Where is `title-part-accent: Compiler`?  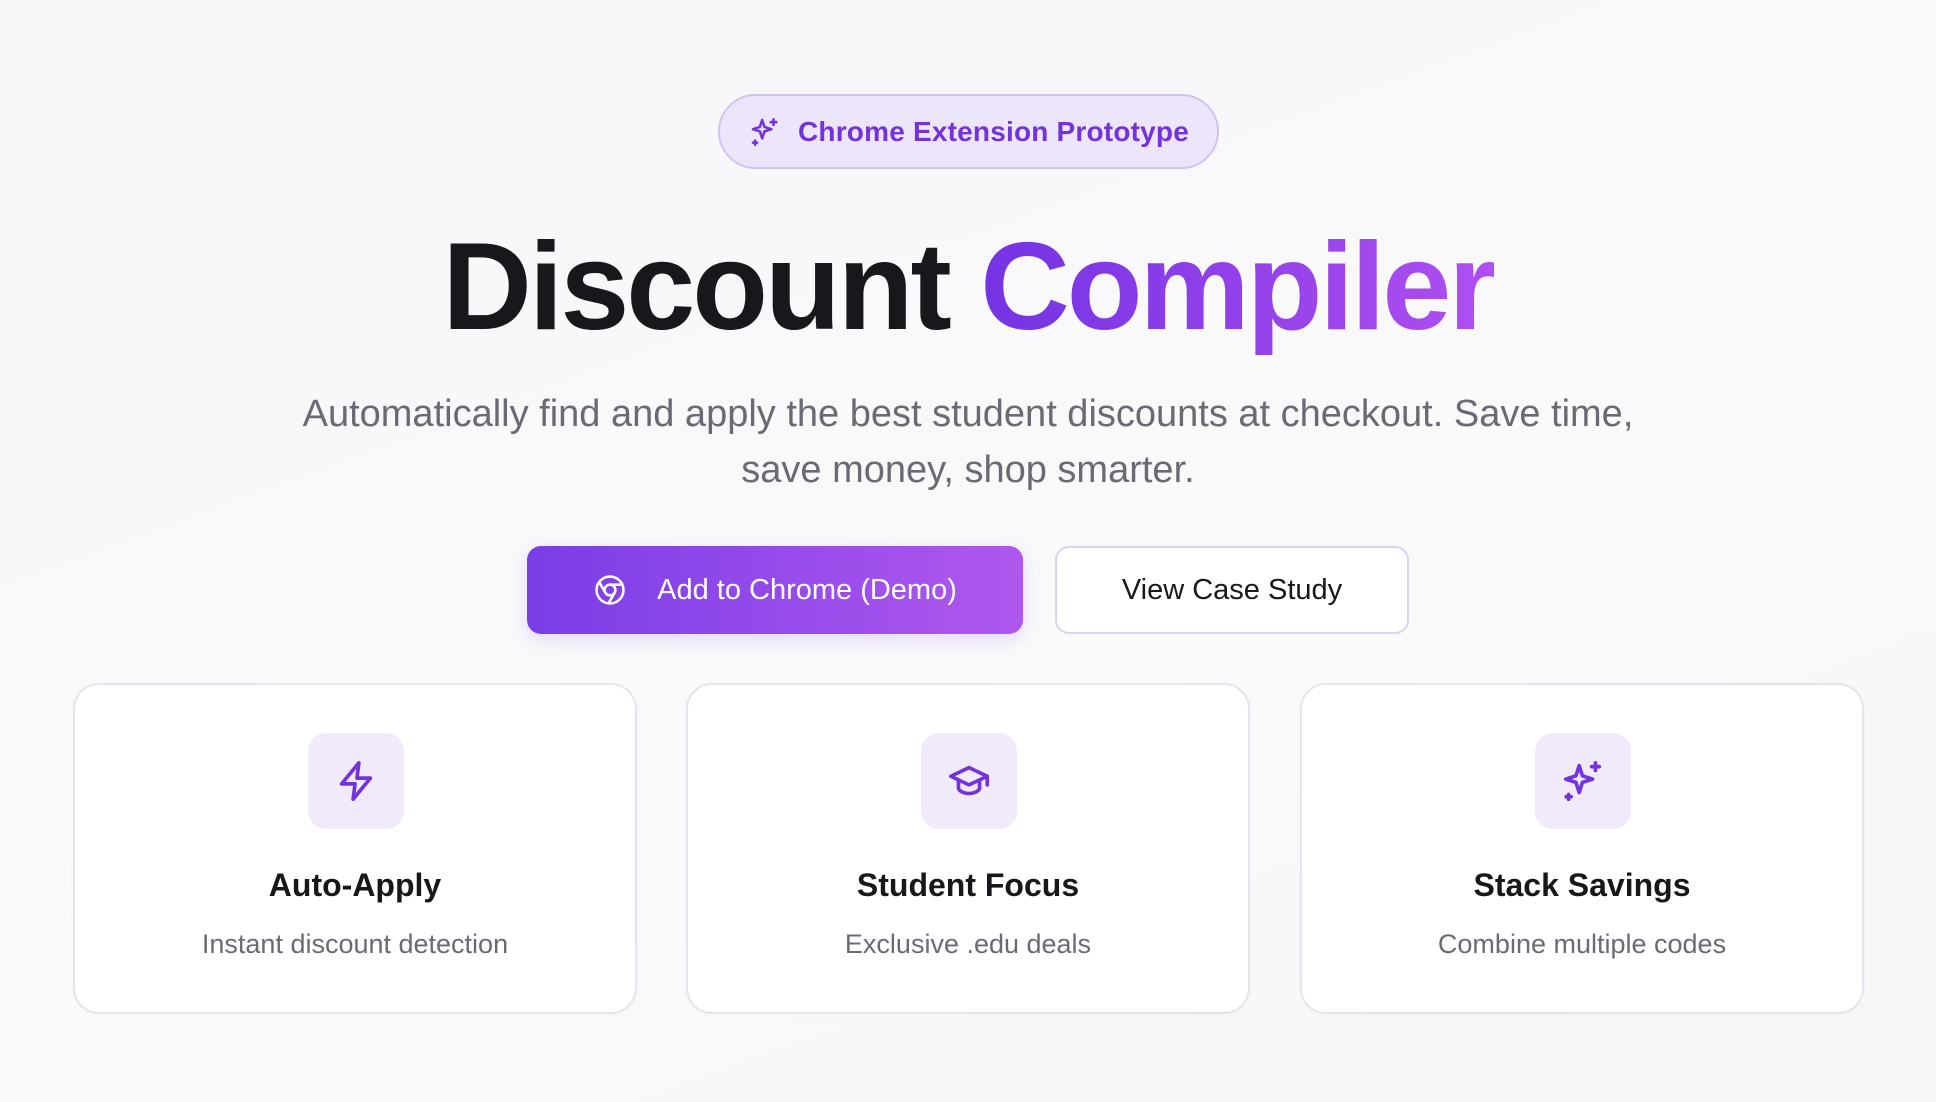
title-part-accent: Compiler is located at coordinates (1238, 287).